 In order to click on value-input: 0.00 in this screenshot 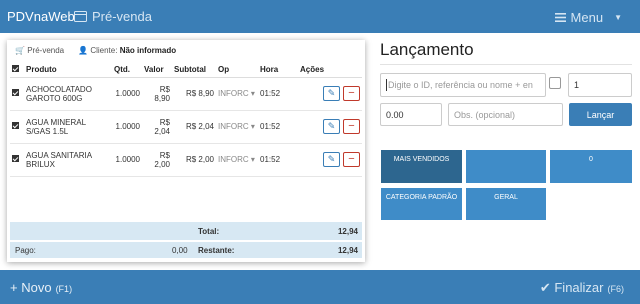, I will do `click(411, 114)`.